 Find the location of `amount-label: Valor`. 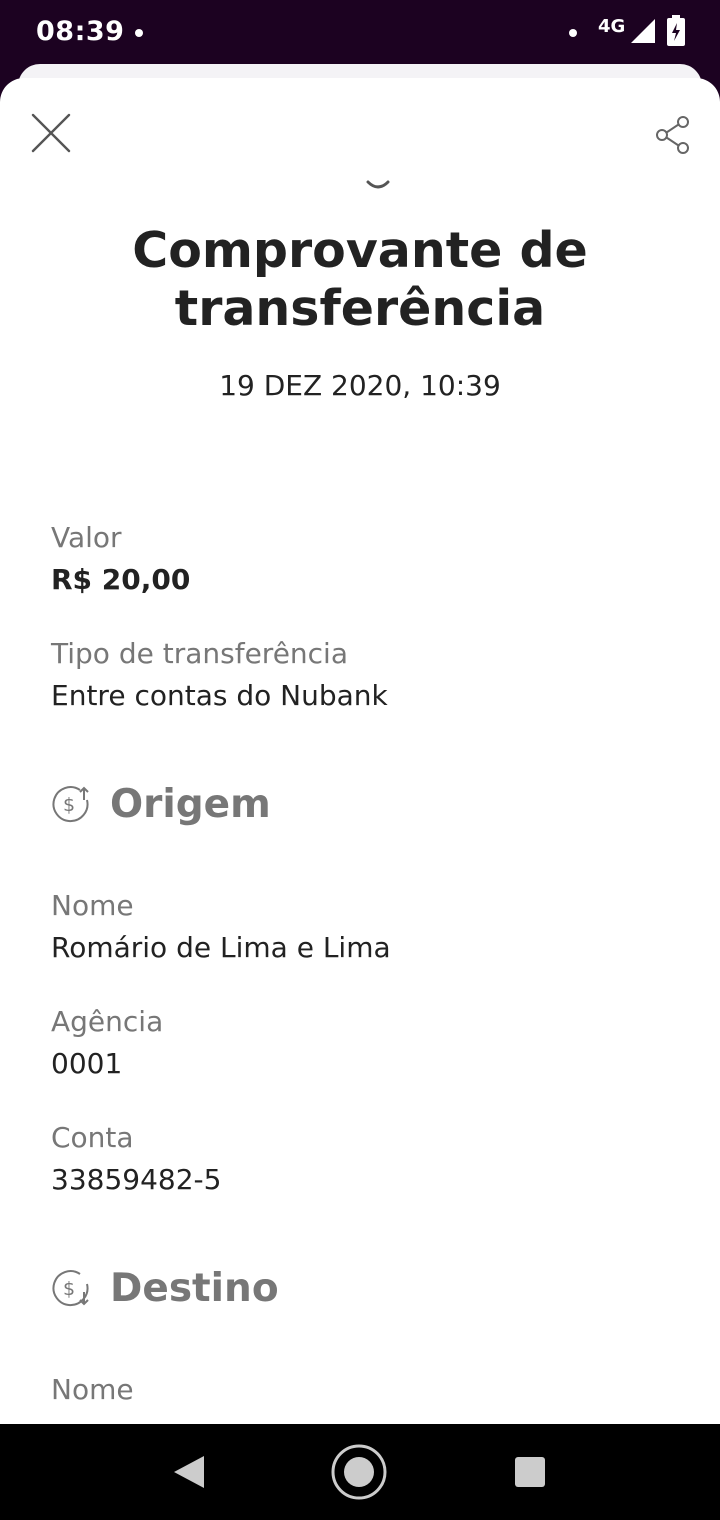

amount-label: Valor is located at coordinates (86, 537).